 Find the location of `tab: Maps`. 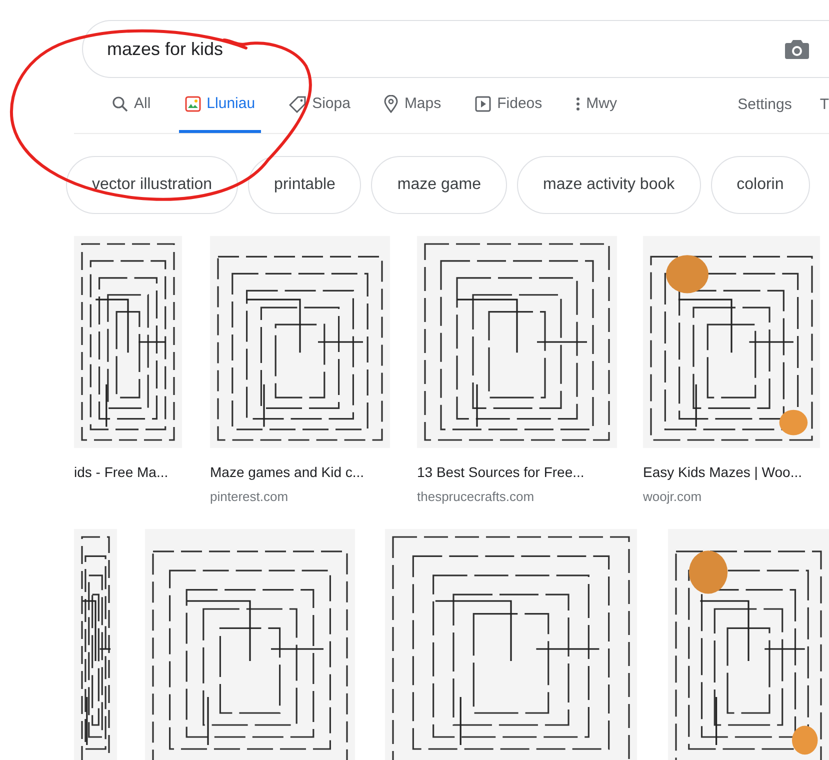

tab: Maps is located at coordinates (413, 105).